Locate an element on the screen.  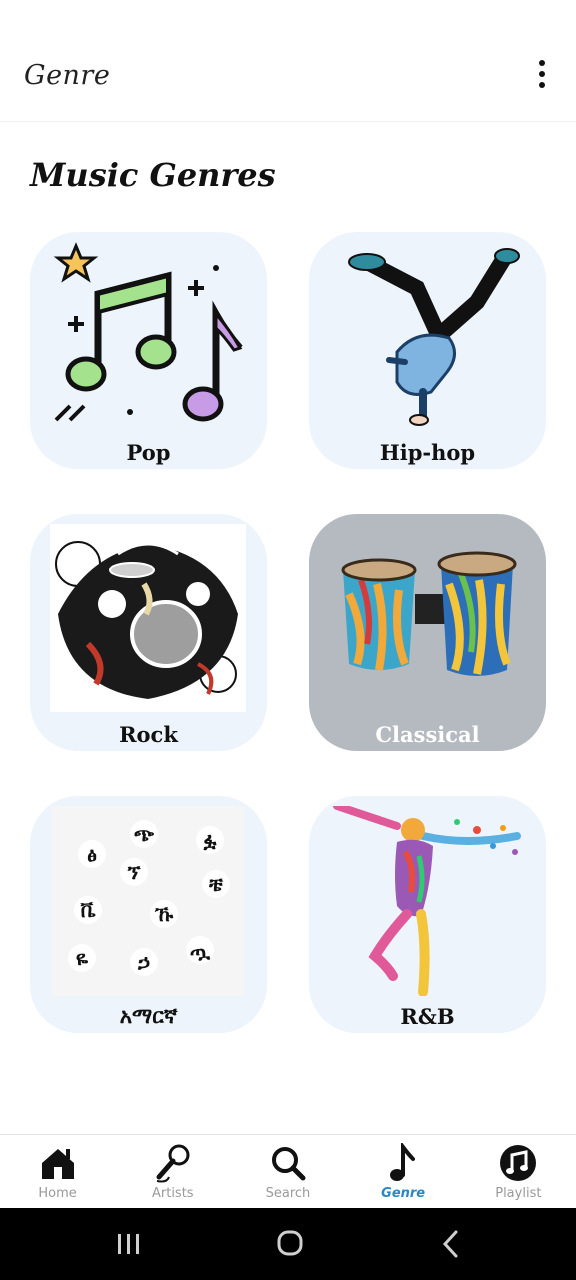
genre-card-pop: Pop is located at coordinates (148, 350).